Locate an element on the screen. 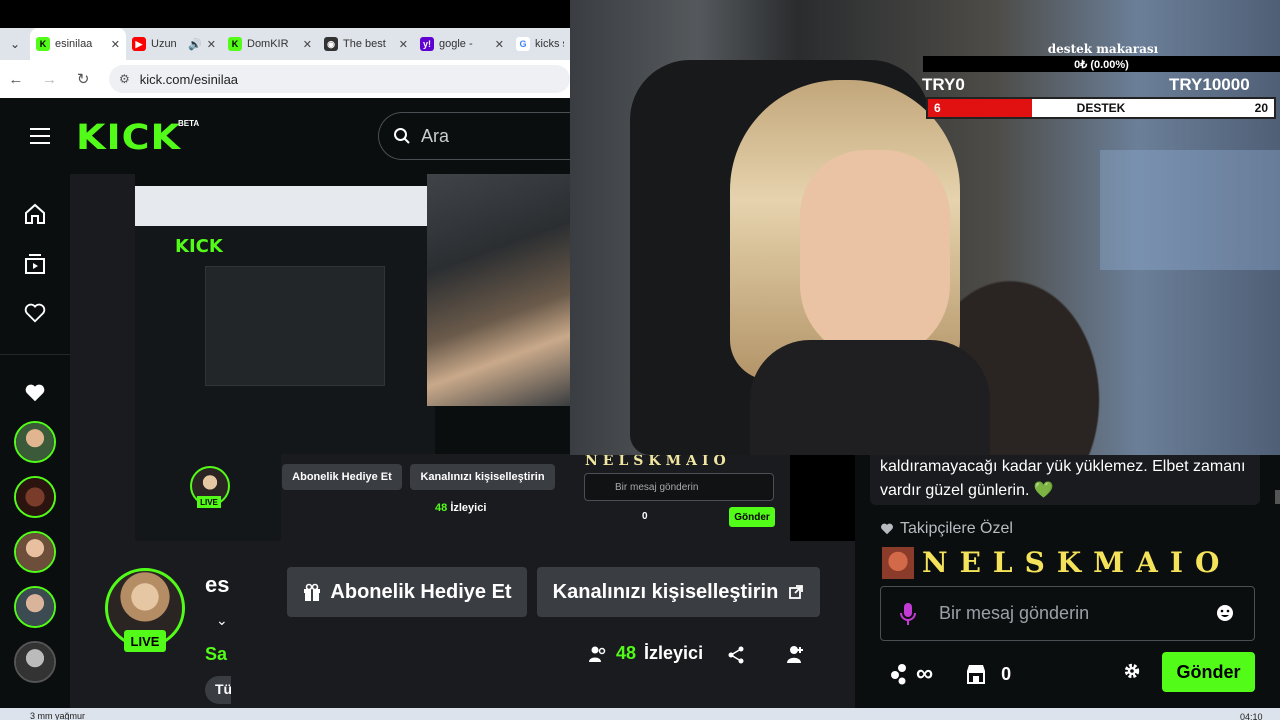  url-field: ⚙ kick.com/esinilaa is located at coordinates (339, 79).